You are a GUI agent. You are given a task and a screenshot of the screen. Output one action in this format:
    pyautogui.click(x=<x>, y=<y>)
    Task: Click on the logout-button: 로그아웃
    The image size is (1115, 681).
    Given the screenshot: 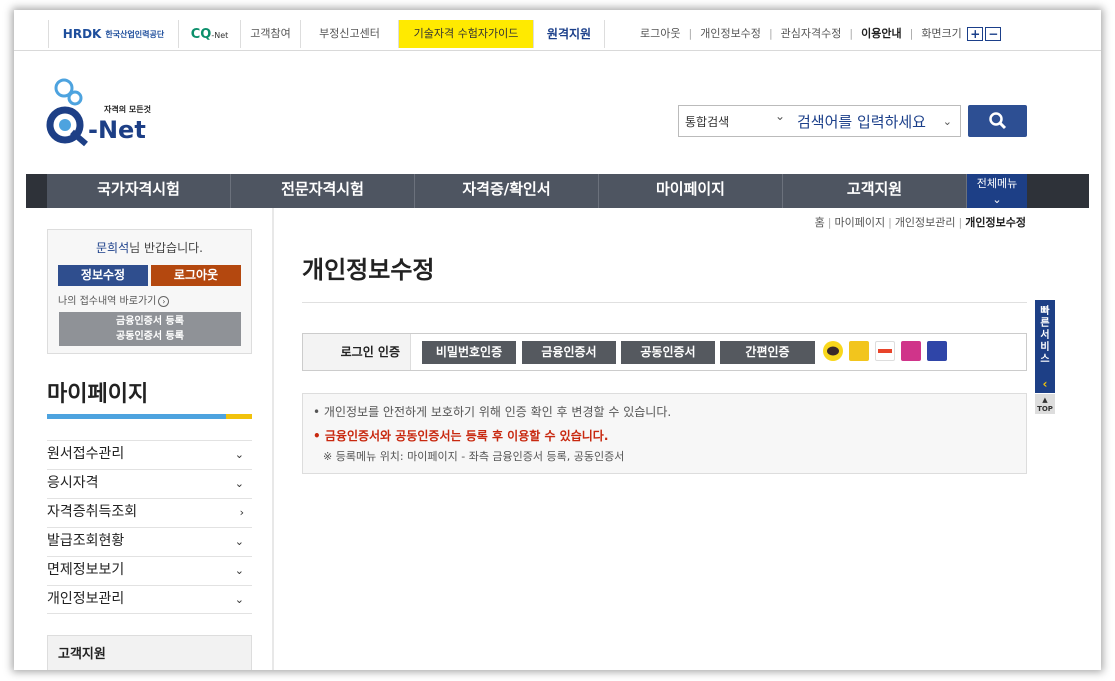 What is the action you would take?
    pyautogui.click(x=196, y=275)
    